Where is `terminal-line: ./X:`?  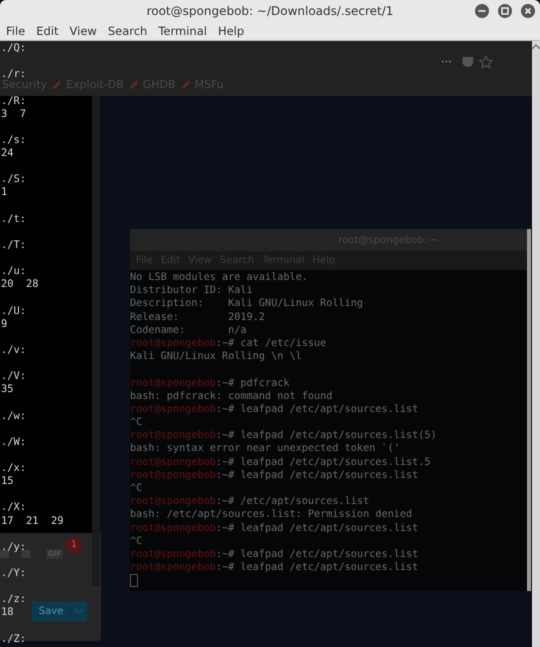
terminal-line: ./X: is located at coordinates (13, 507).